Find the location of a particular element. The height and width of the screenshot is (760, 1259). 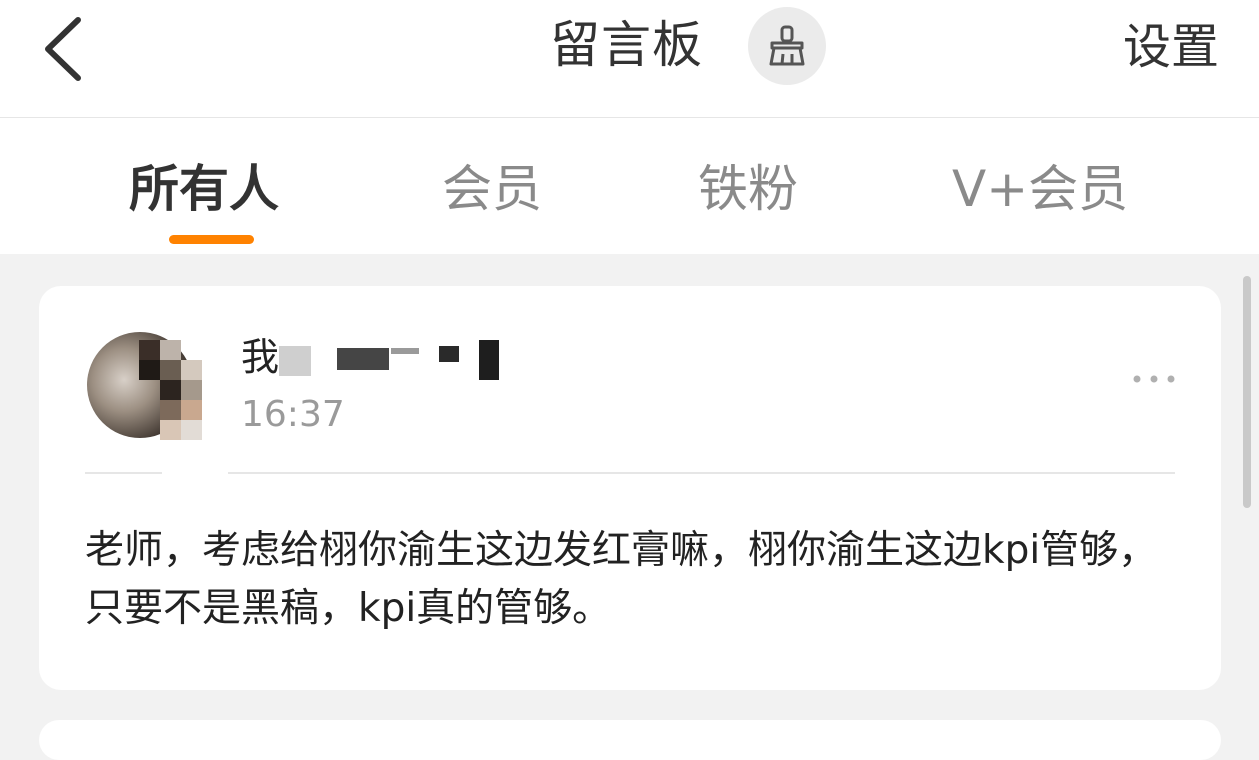

more-horizontal-icon is located at coordinates (1154, 379).